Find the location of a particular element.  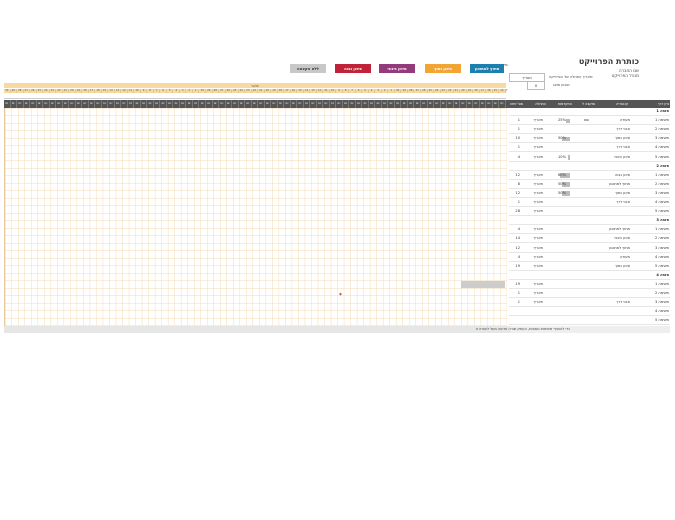

col-category: קטגוריה is located at coordinates (622, 104).